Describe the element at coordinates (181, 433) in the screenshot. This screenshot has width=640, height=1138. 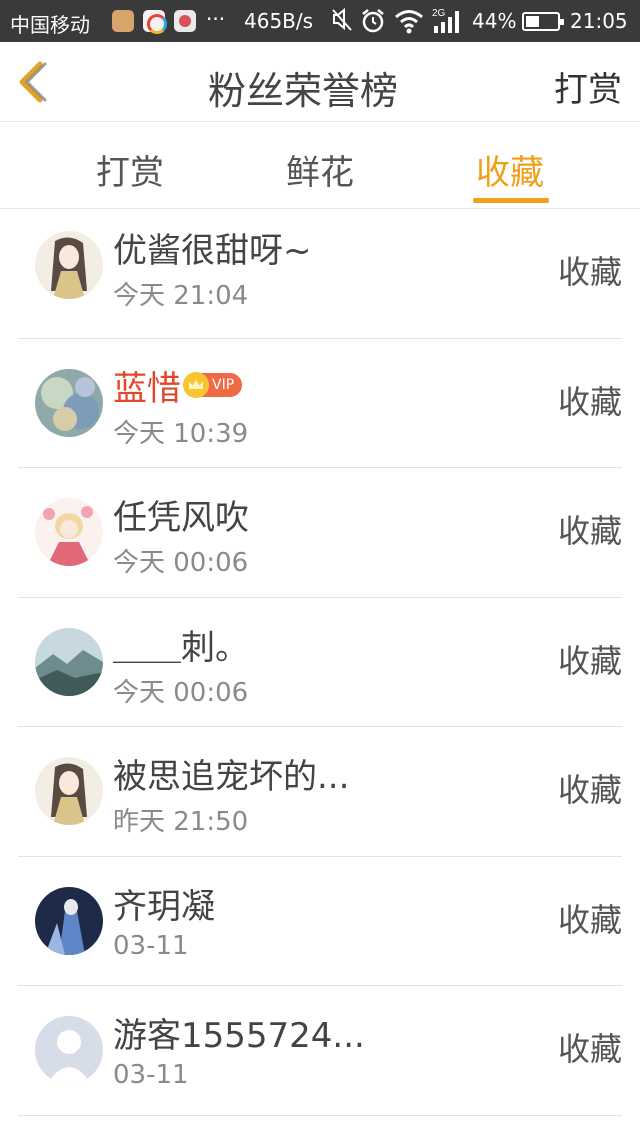
I see `collect-time: 今天 10:39` at that location.